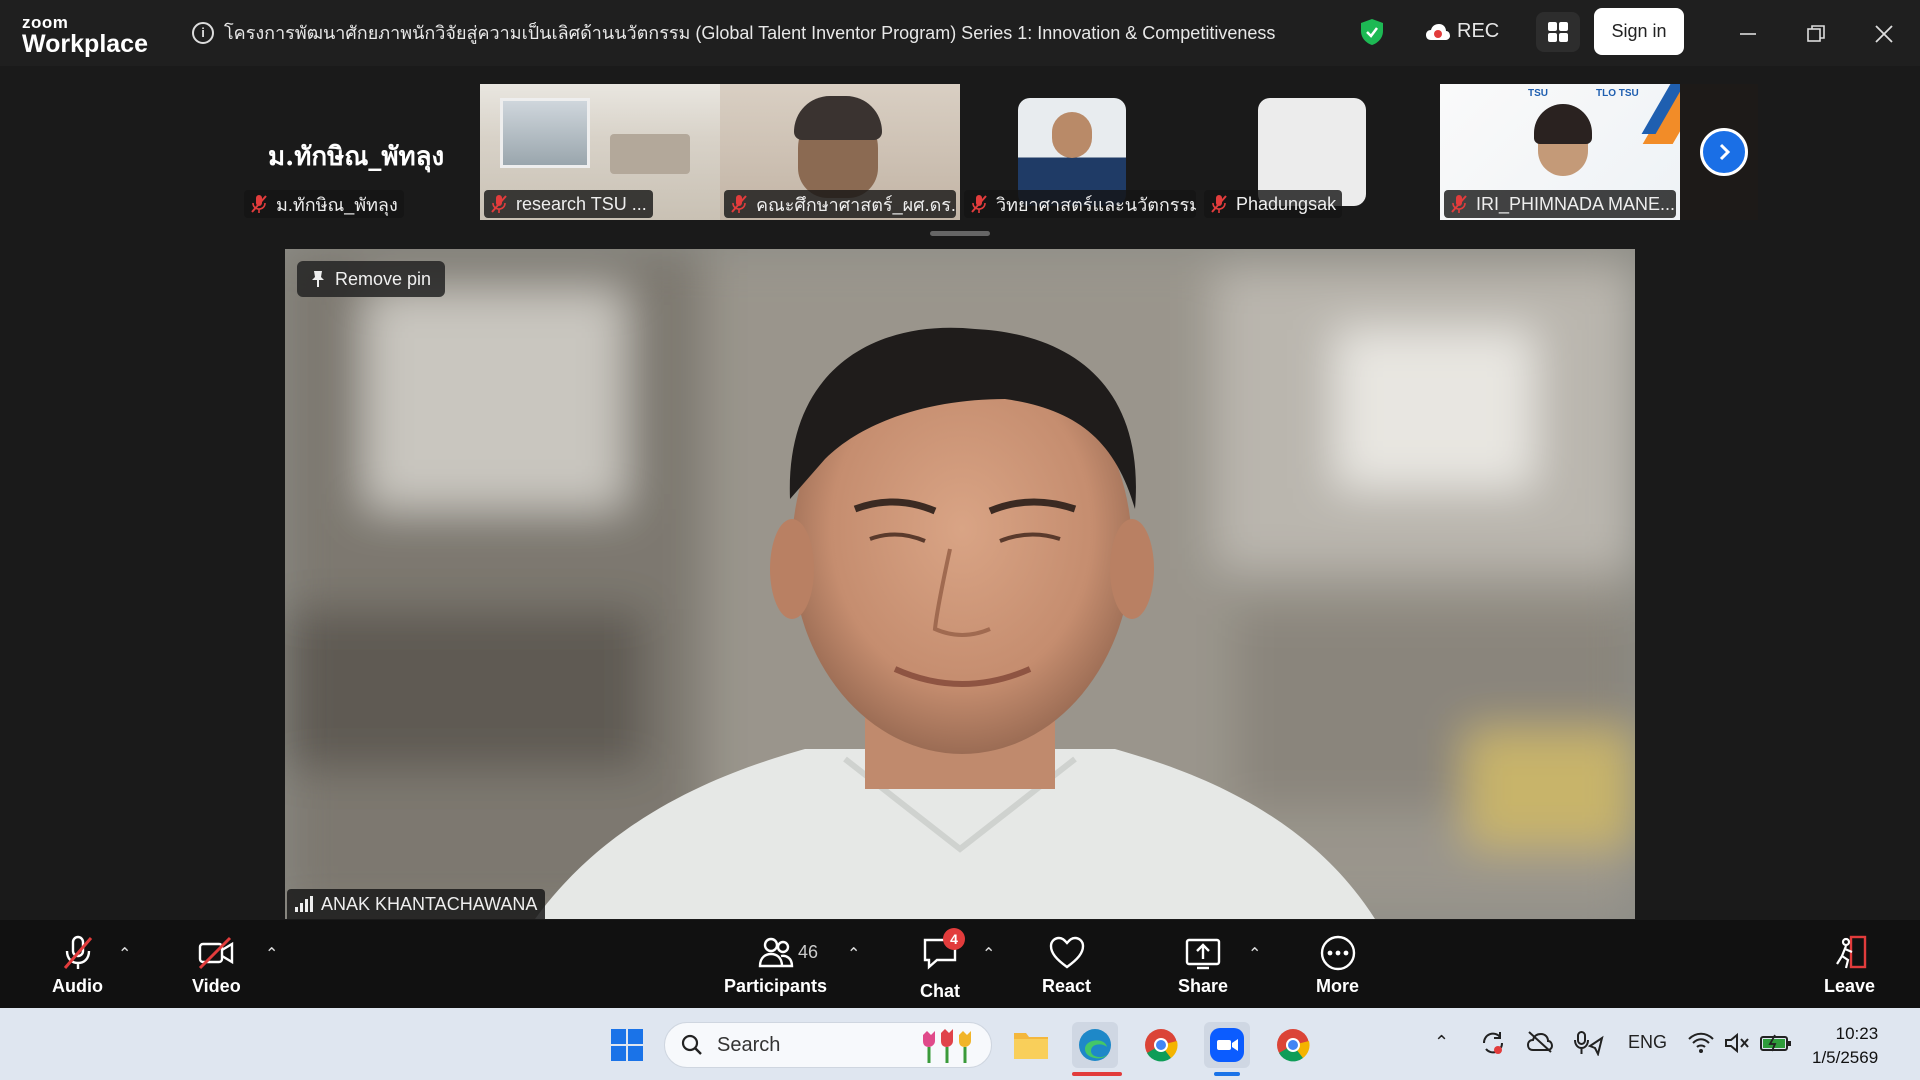 This screenshot has width=1920, height=1080. I want to click on tlo-logo: TLO TSU, so click(1617, 93).